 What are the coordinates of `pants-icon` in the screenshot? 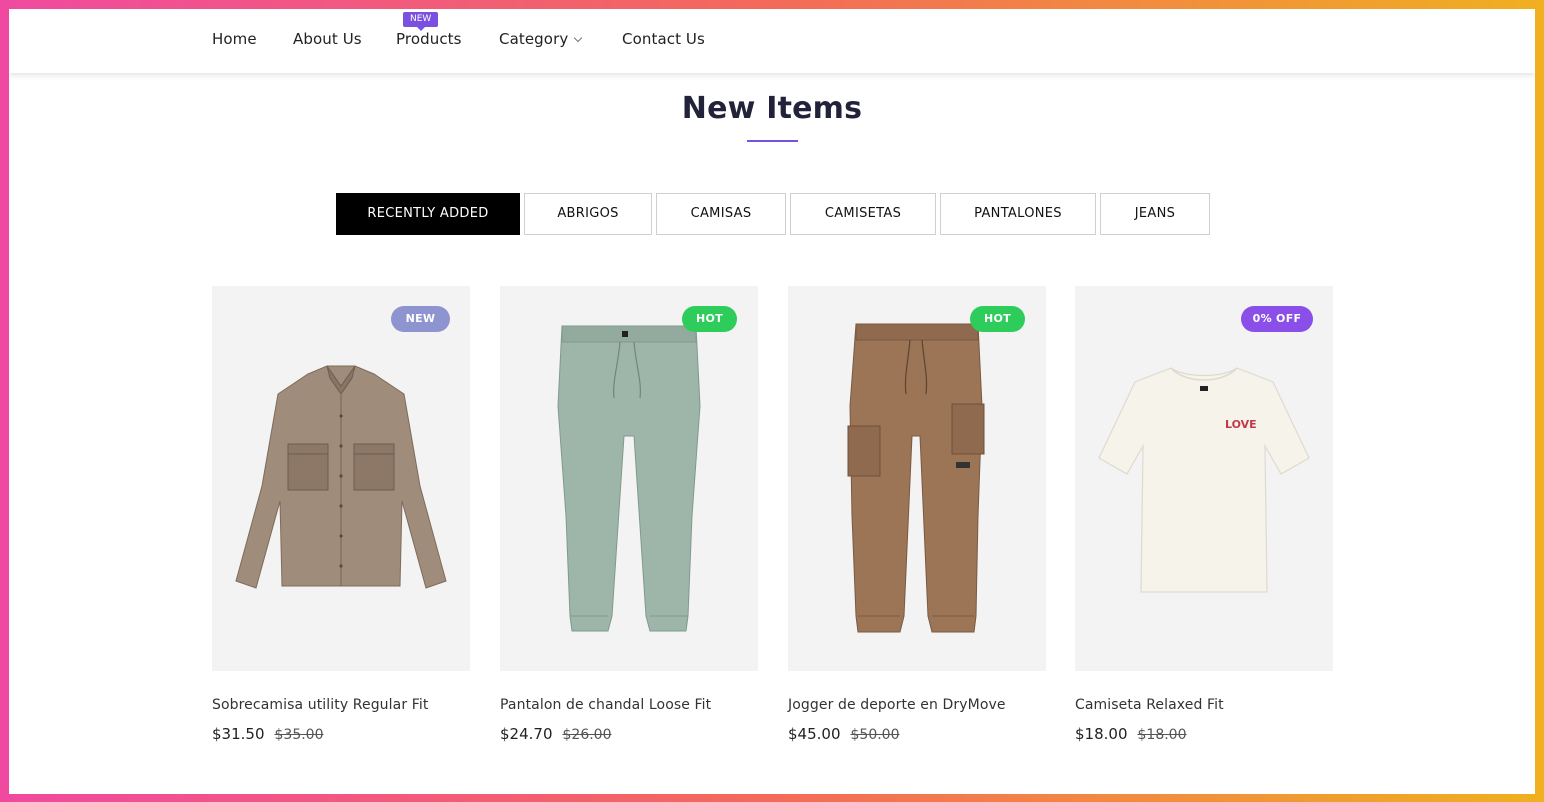 It's located at (629, 478).